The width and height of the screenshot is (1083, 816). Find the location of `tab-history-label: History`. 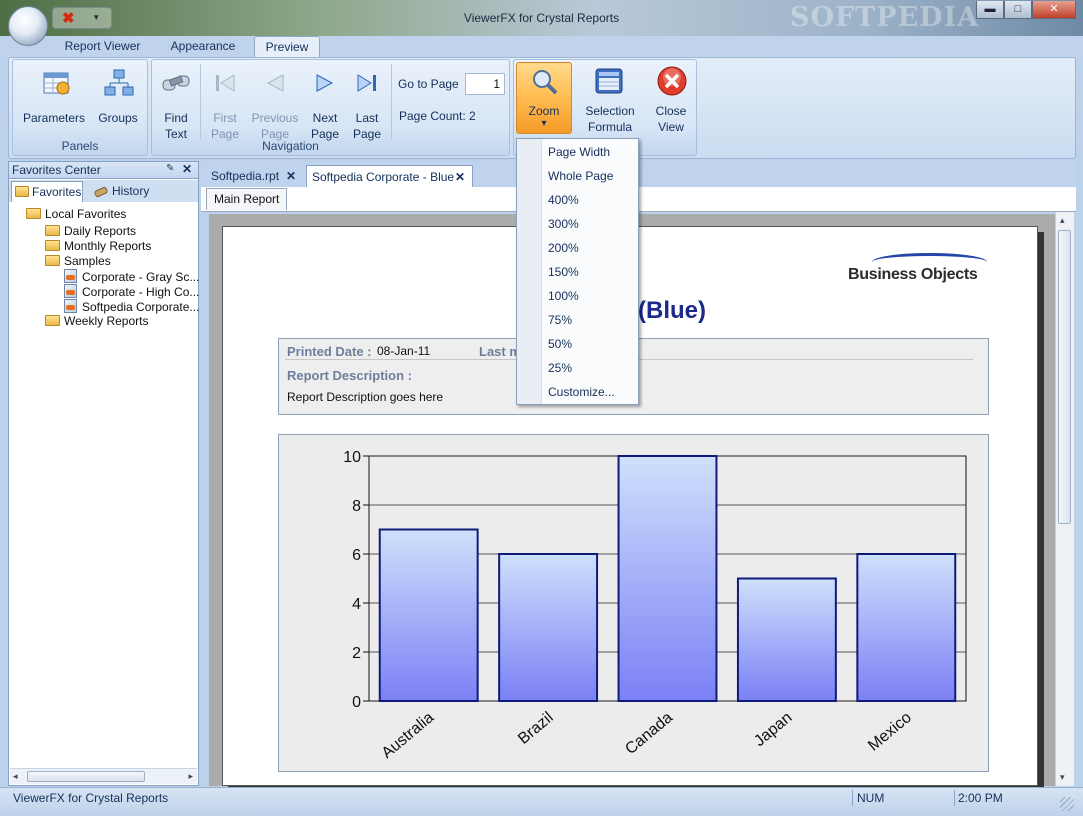

tab-history-label: History is located at coordinates (131, 191).